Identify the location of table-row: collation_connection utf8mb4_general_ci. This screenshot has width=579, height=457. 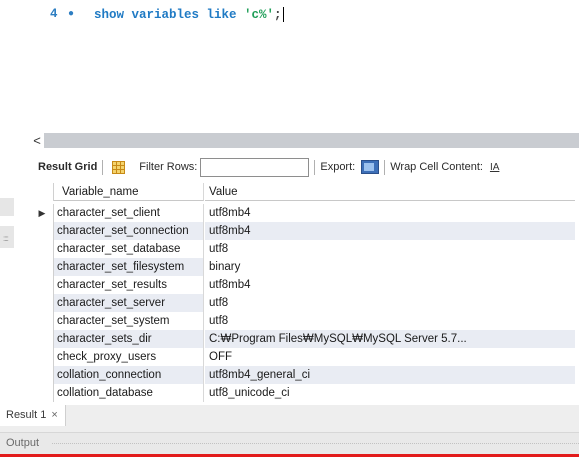
(305, 375).